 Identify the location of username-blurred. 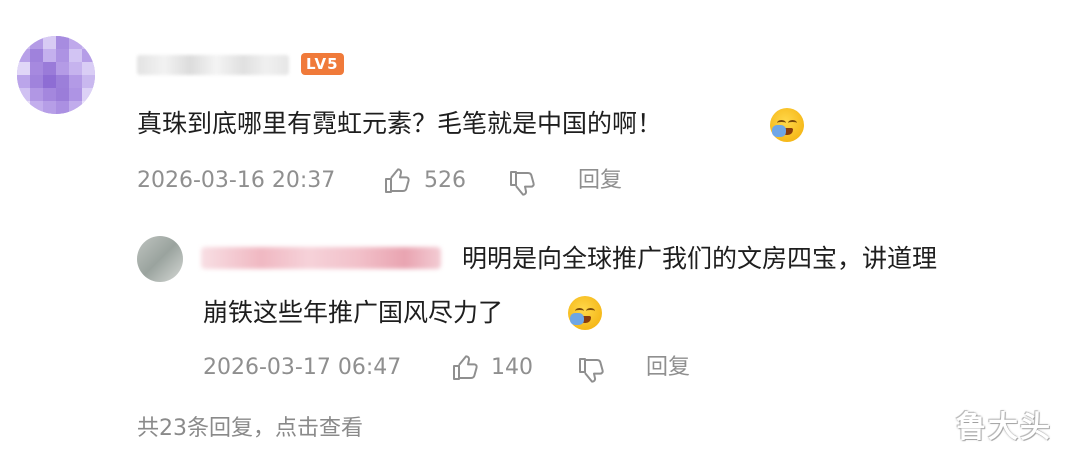
(213, 65).